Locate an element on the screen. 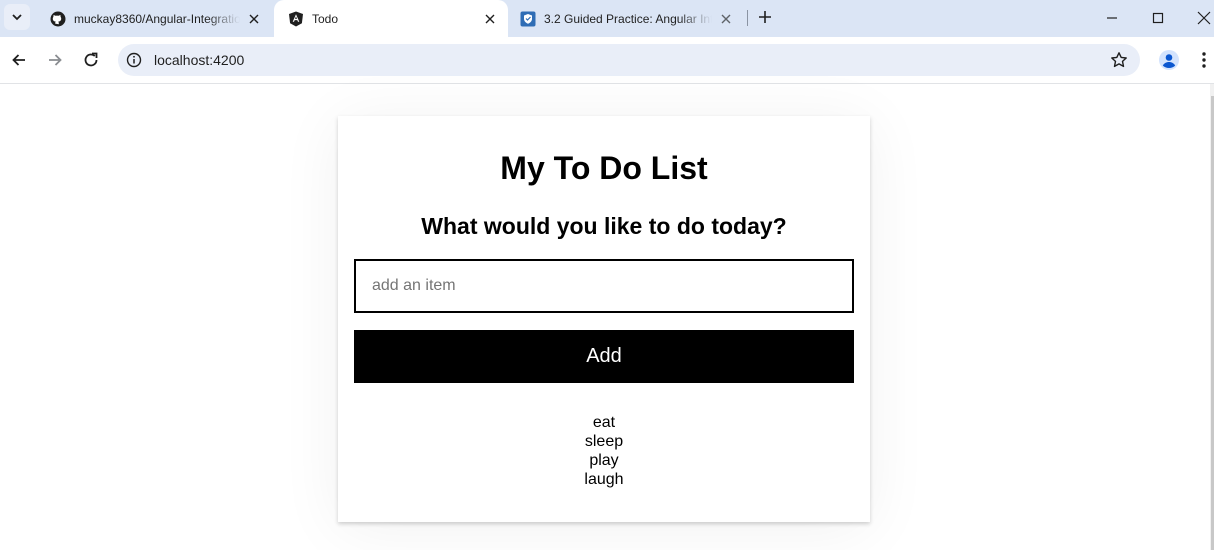 Image resolution: width=1214 pixels, height=550 pixels. browser-toolbar: localhost:4200 is located at coordinates (607, 60).